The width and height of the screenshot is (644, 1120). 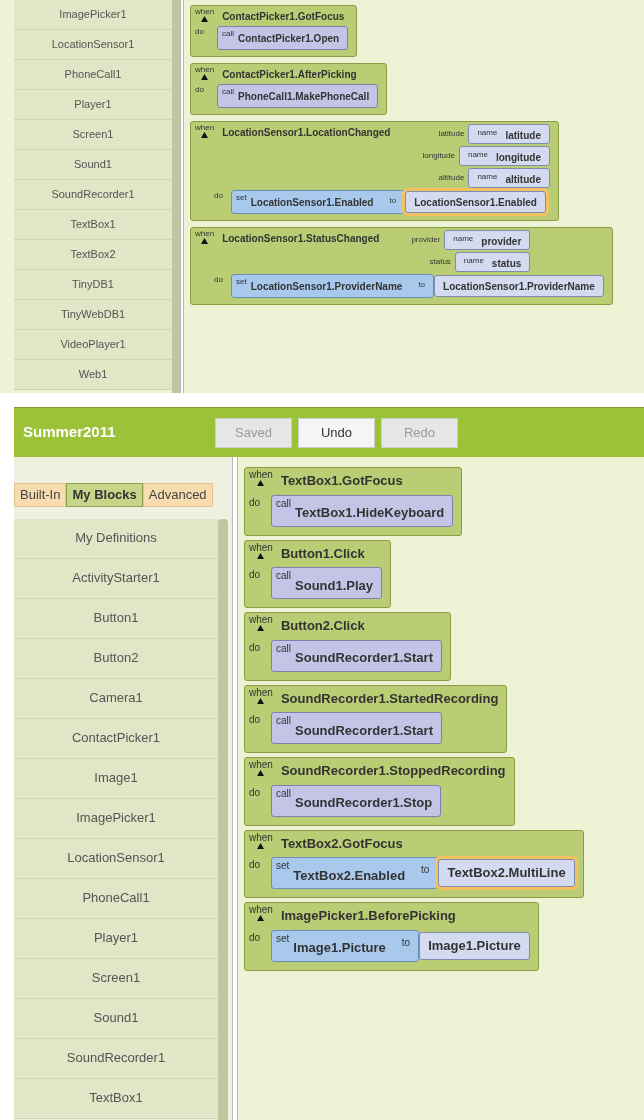 I want to click on parameter-name: status, so click(x=506, y=264).